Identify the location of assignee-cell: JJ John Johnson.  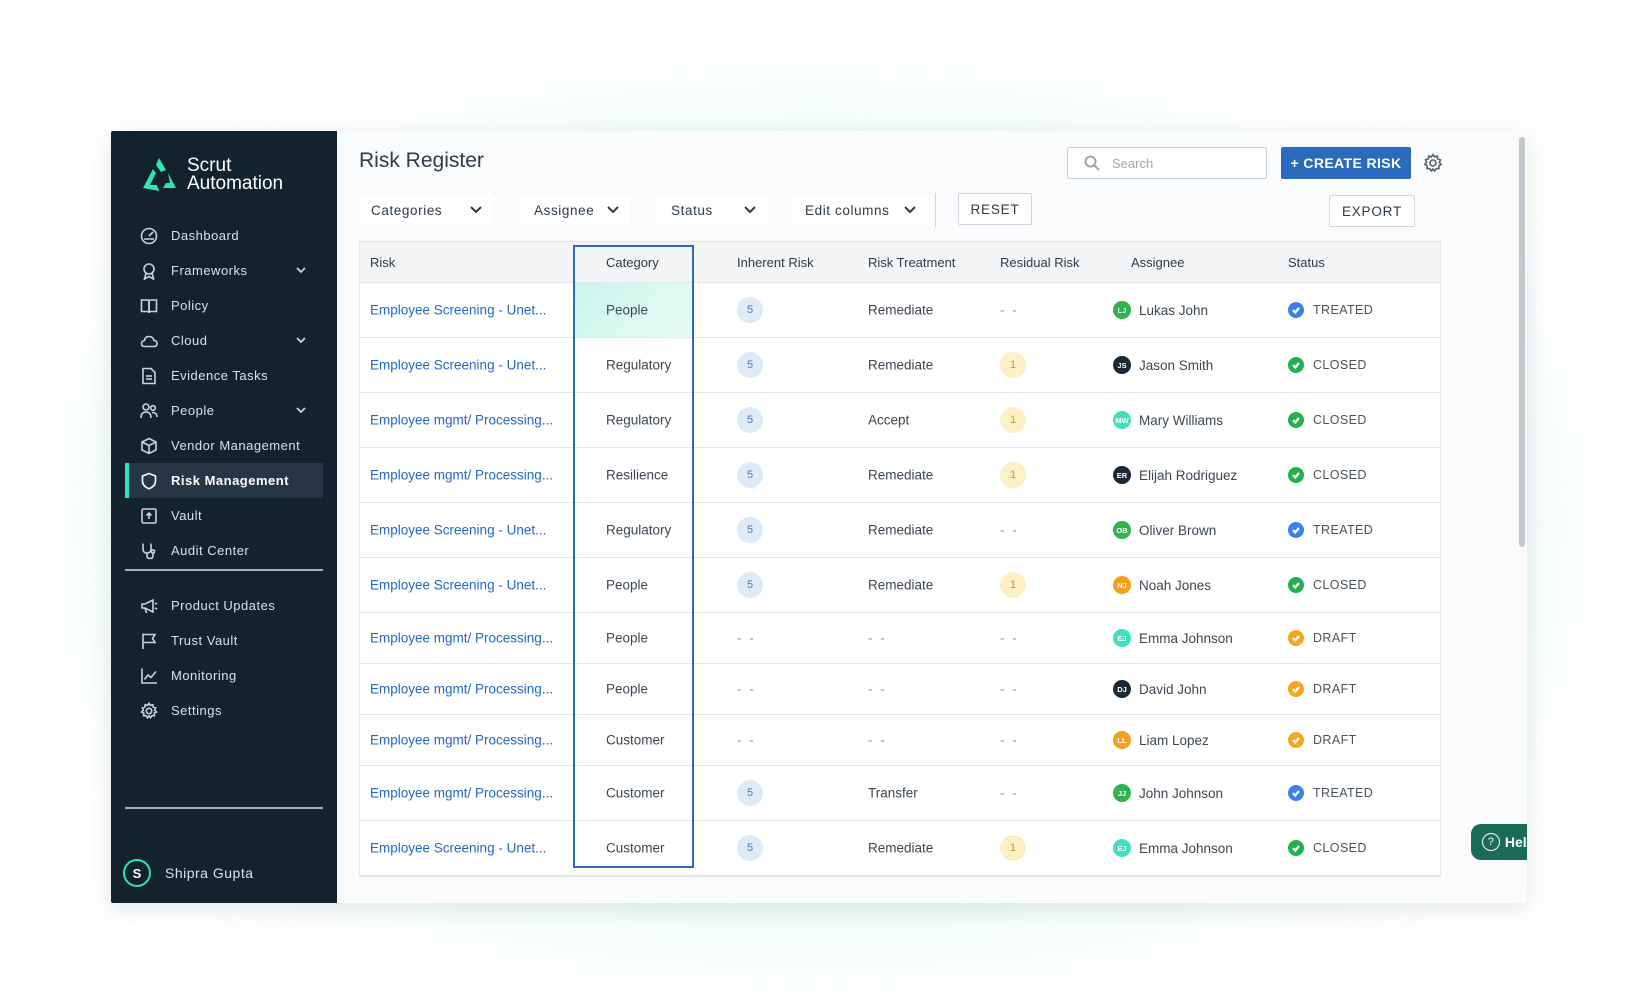
(1168, 793).